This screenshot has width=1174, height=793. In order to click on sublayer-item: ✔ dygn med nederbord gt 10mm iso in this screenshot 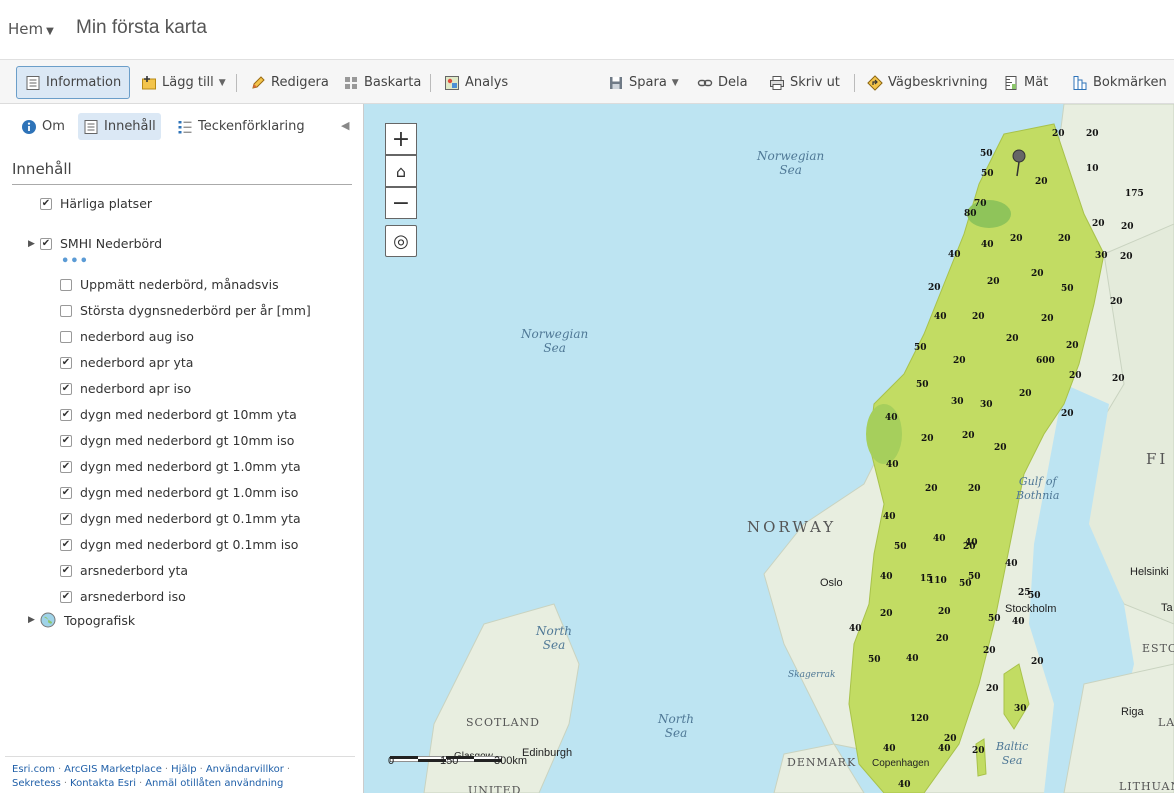, I will do `click(177, 440)`.